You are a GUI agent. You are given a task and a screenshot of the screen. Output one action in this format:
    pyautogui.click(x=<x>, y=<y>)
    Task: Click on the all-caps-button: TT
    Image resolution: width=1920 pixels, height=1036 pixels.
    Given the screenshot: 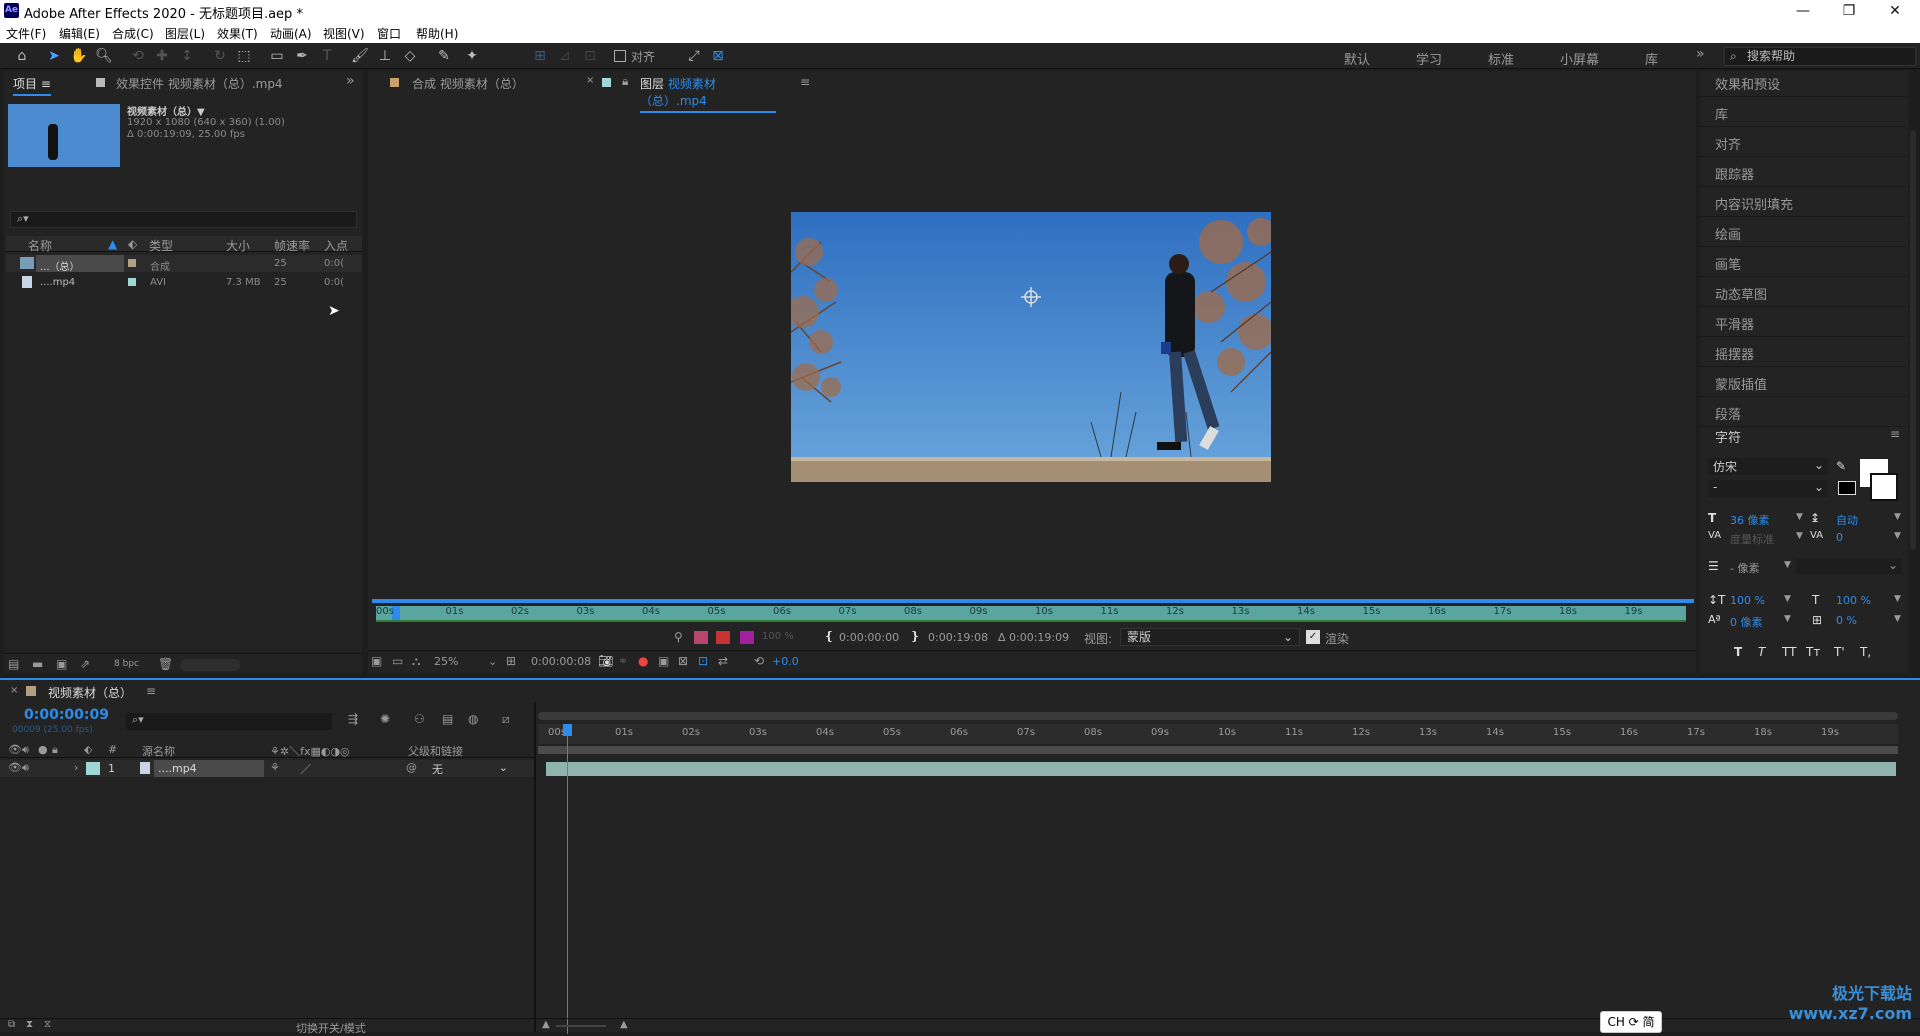 What is the action you would take?
    pyautogui.click(x=1789, y=652)
    